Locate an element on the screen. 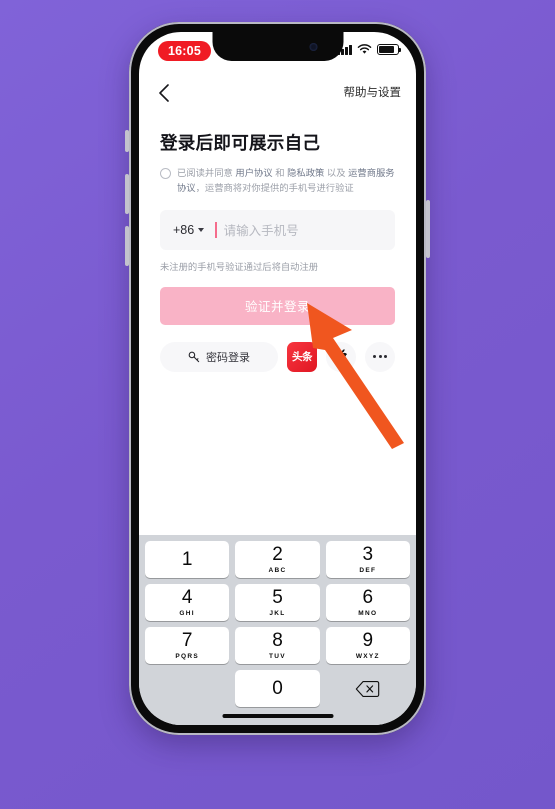 This screenshot has height=809, width=555. help-and-settings-link: 帮助与设置 is located at coordinates (373, 92).